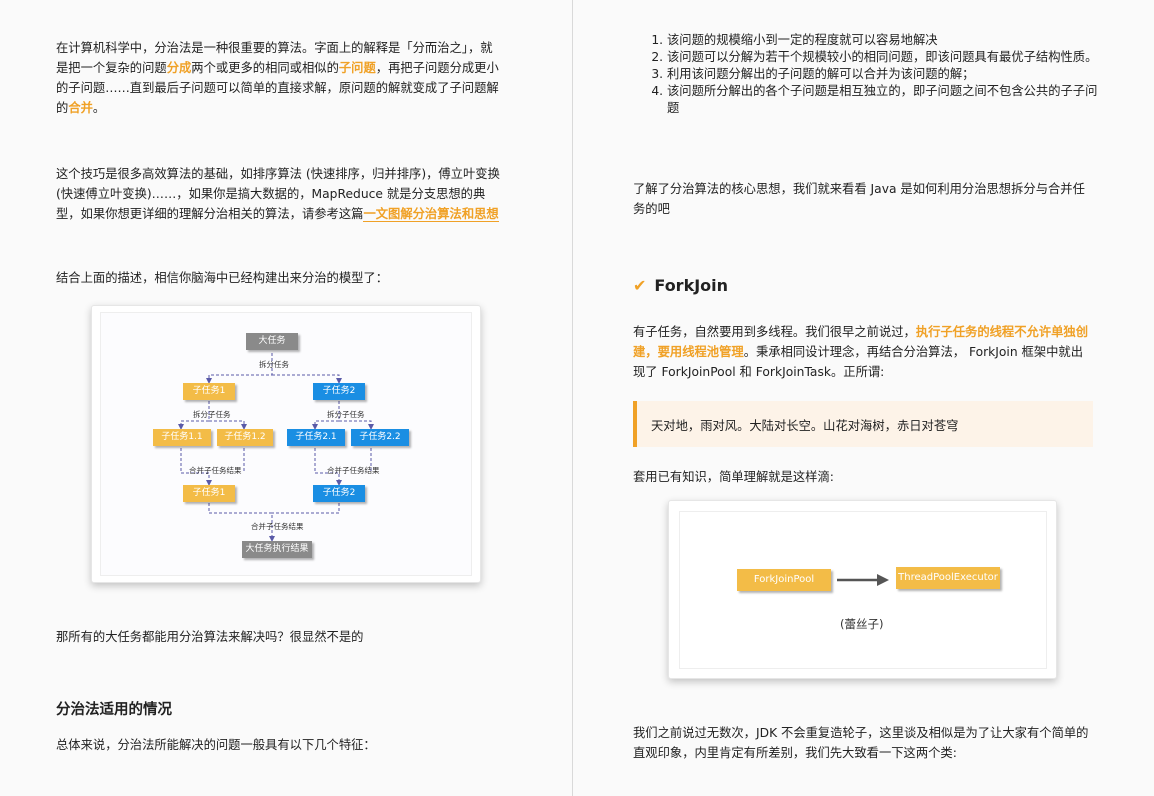 Image resolution: width=1154 pixels, height=796 pixels. What do you see at coordinates (887, 57) in the screenshot?
I see `list-item: 该问题可以分解为若干个规模较小的相同问题，即该问题具有最优子结构性质。` at bounding box center [887, 57].